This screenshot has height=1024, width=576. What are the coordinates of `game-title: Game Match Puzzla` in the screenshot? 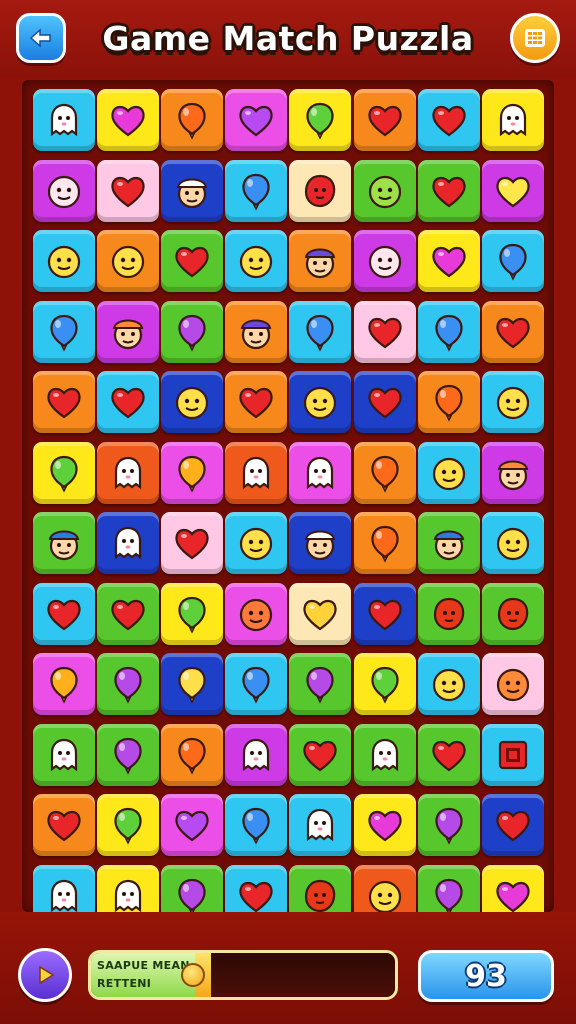 It's located at (288, 38).